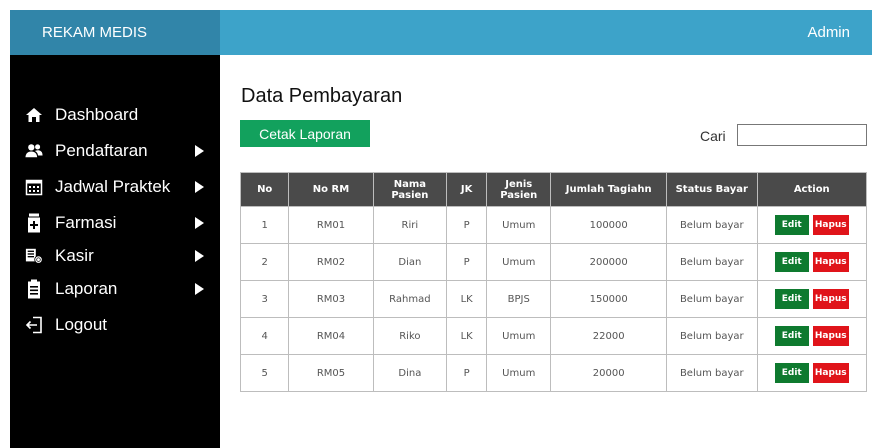 Image resolution: width=872 pixels, height=448 pixels. I want to click on cell-jumlah-tagihan: 200000, so click(609, 262).